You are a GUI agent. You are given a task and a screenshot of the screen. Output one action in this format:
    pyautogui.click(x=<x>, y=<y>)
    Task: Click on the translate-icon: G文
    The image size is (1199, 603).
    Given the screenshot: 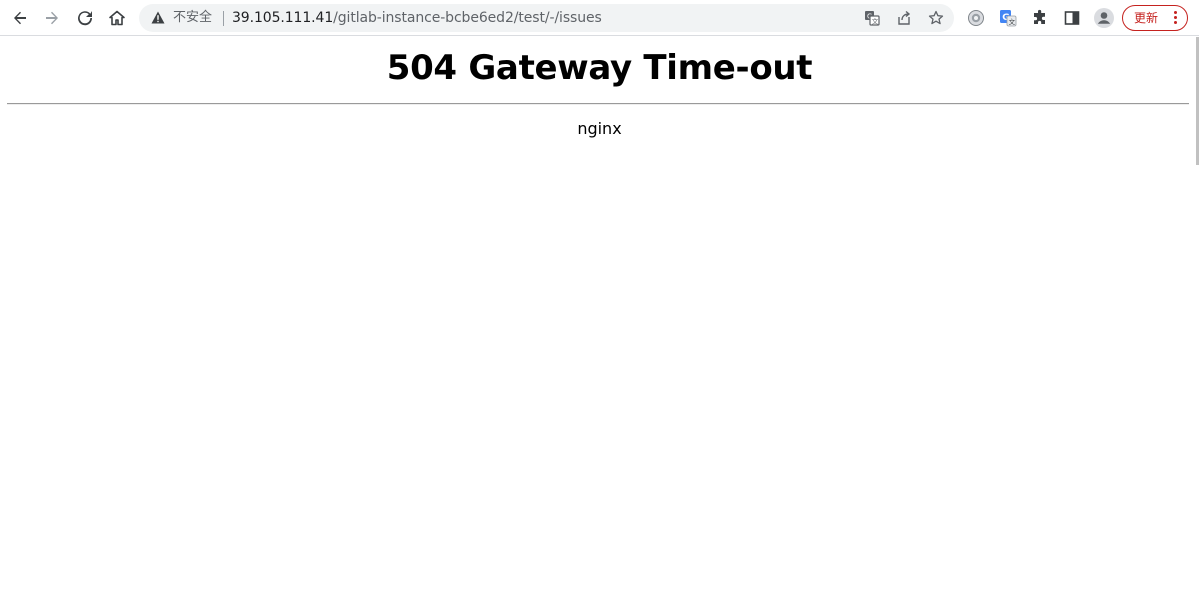 What is the action you would take?
    pyautogui.click(x=872, y=18)
    